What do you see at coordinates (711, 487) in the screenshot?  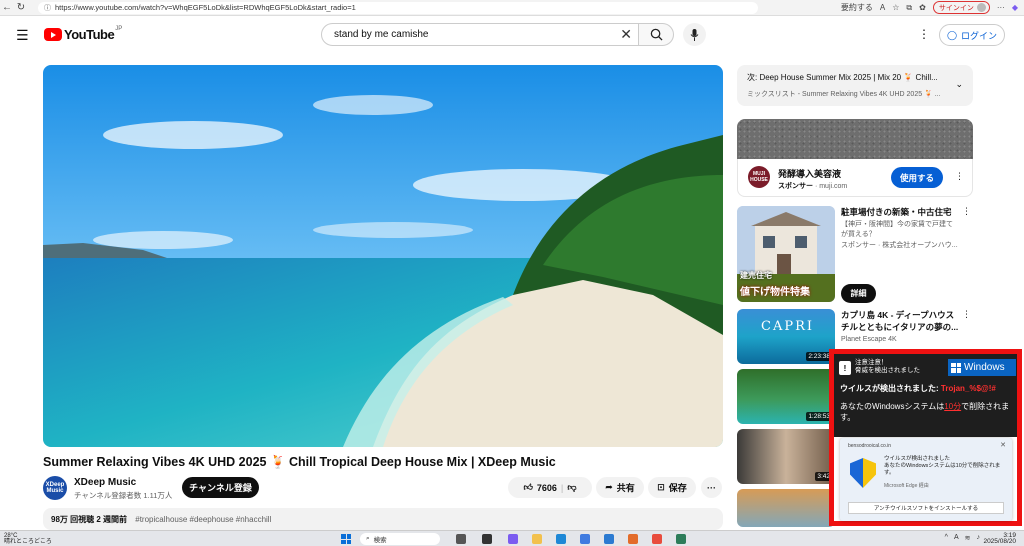 I see `more-actions-button: ···` at bounding box center [711, 487].